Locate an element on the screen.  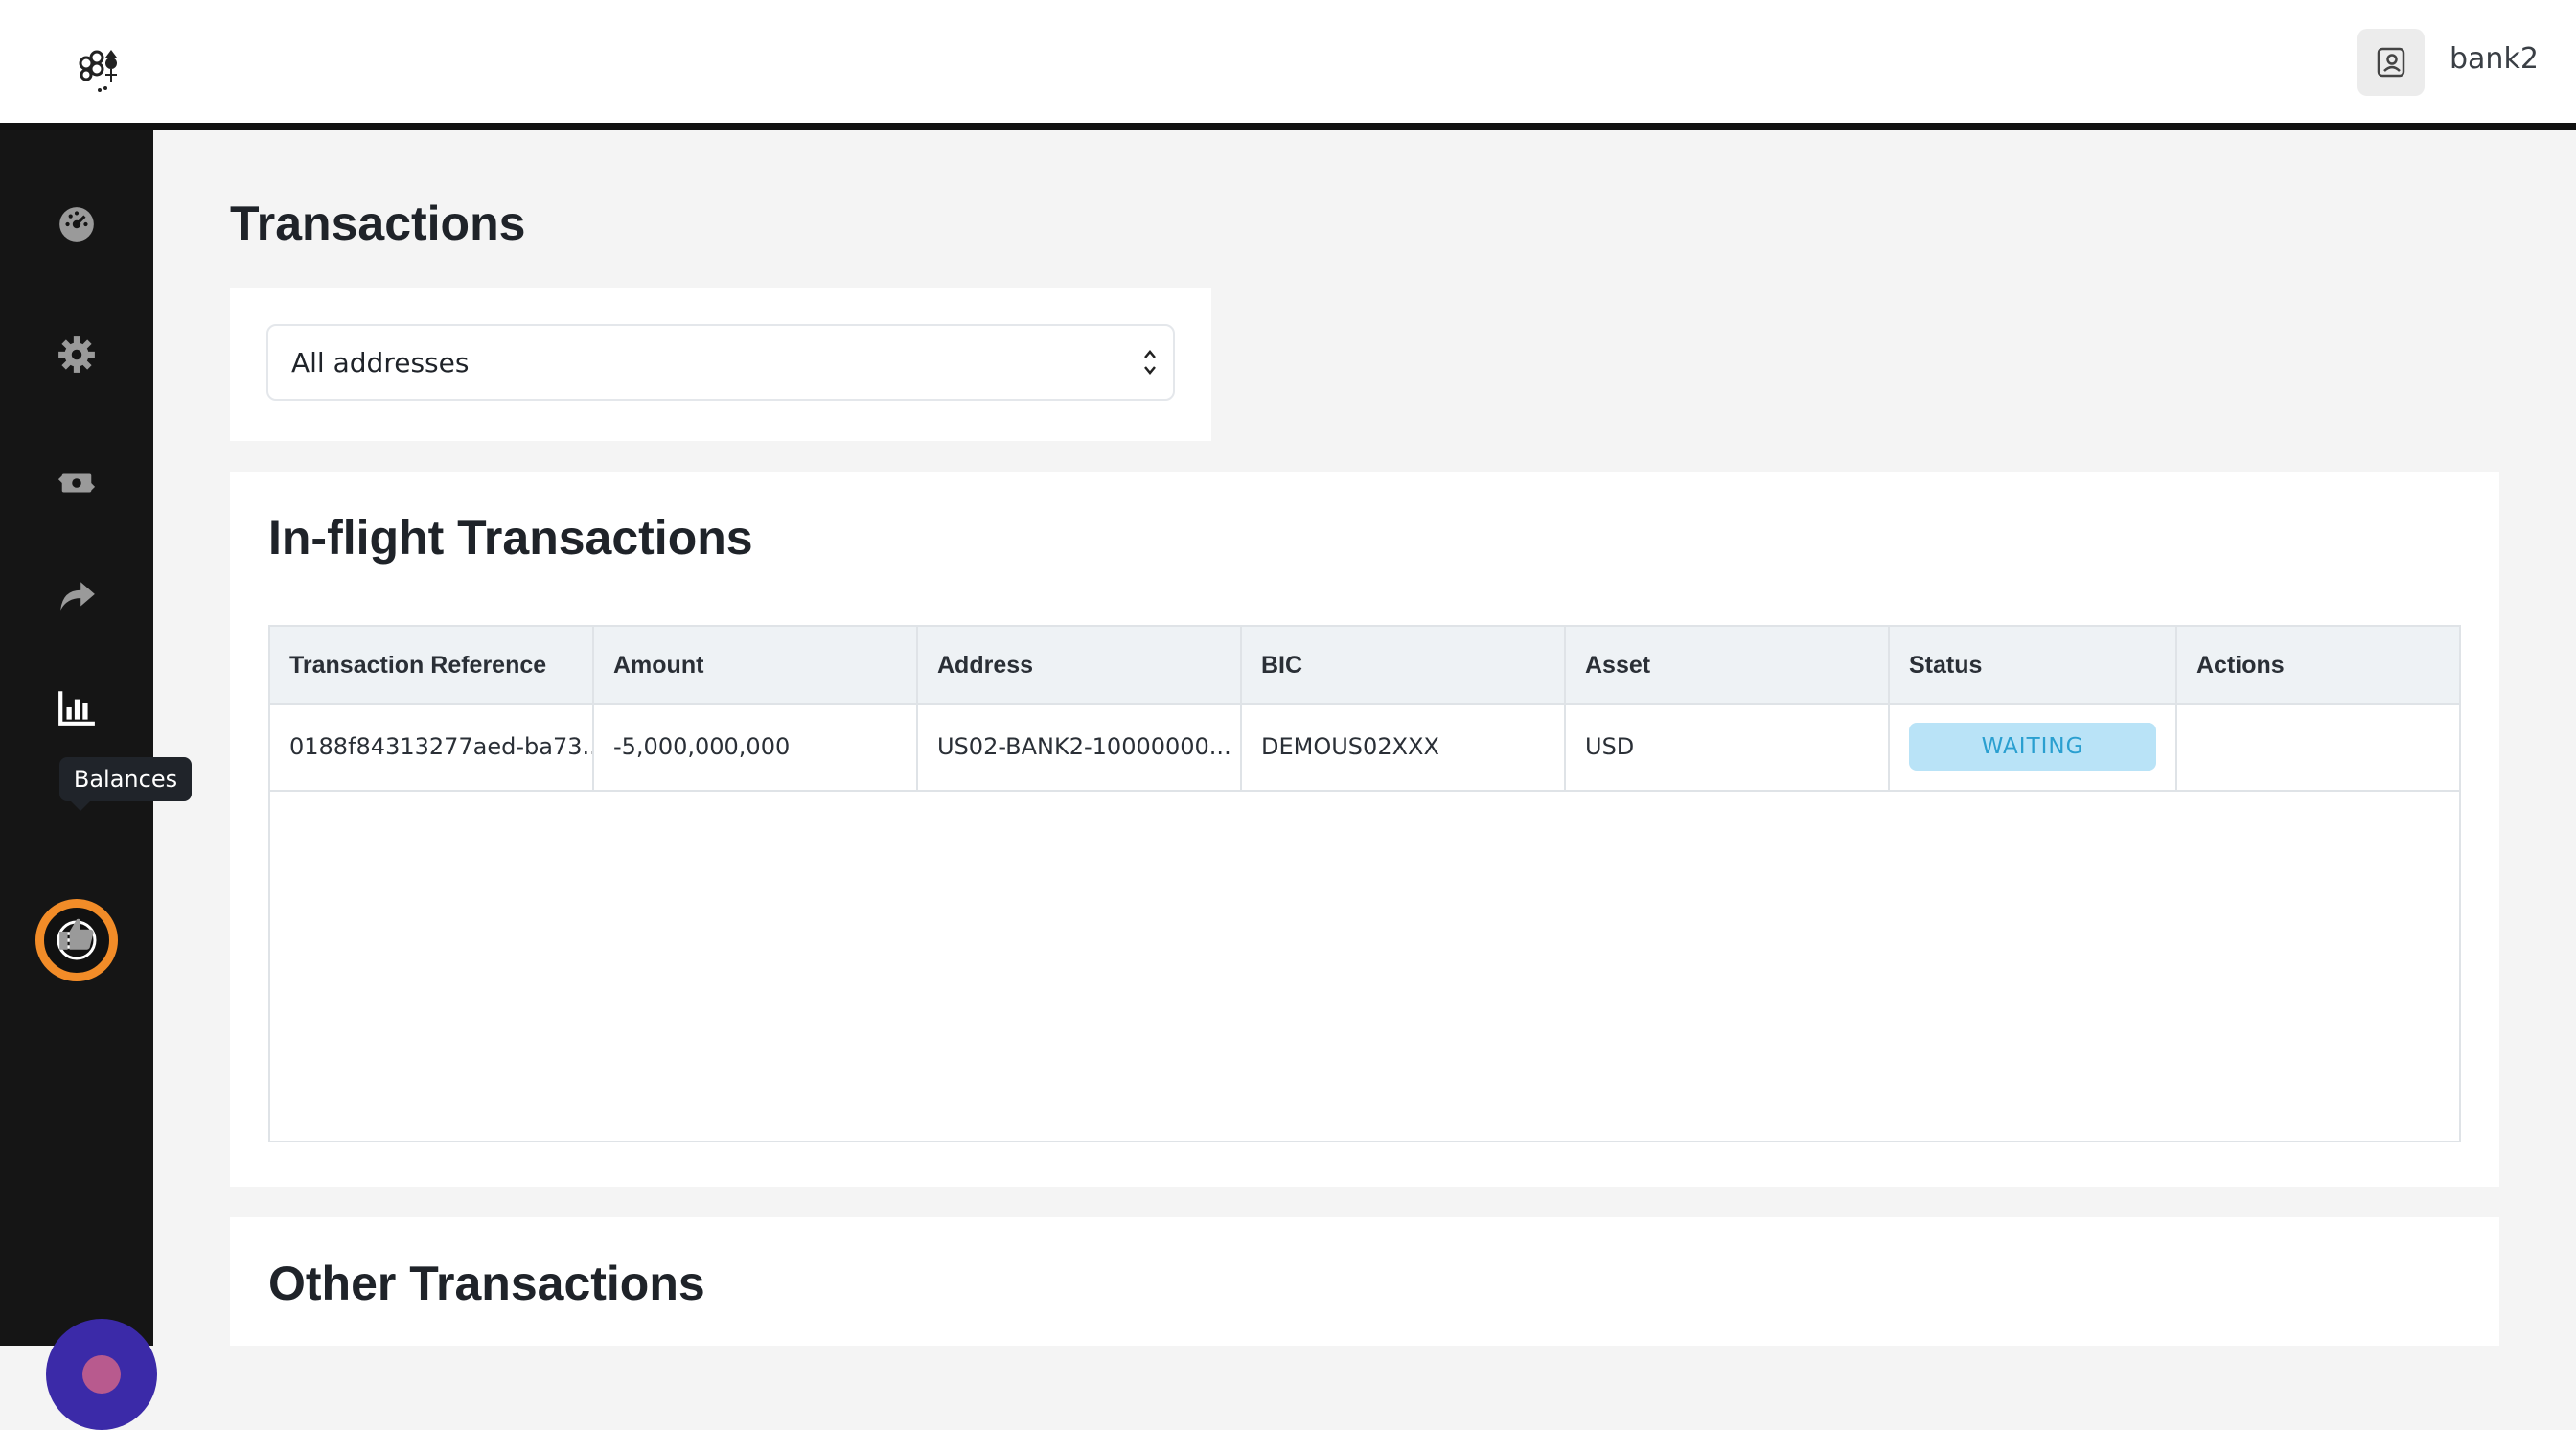
select-arrows-icon is located at coordinates (1150, 362).